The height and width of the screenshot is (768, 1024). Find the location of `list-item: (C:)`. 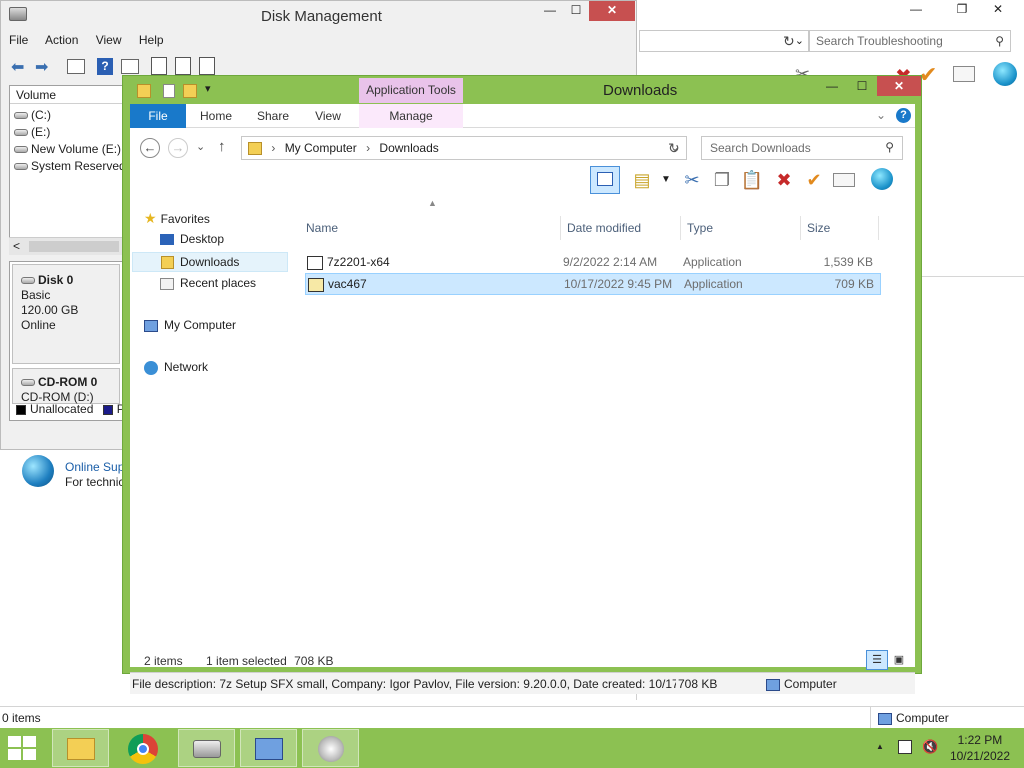

list-item: (C:) is located at coordinates (32, 115).